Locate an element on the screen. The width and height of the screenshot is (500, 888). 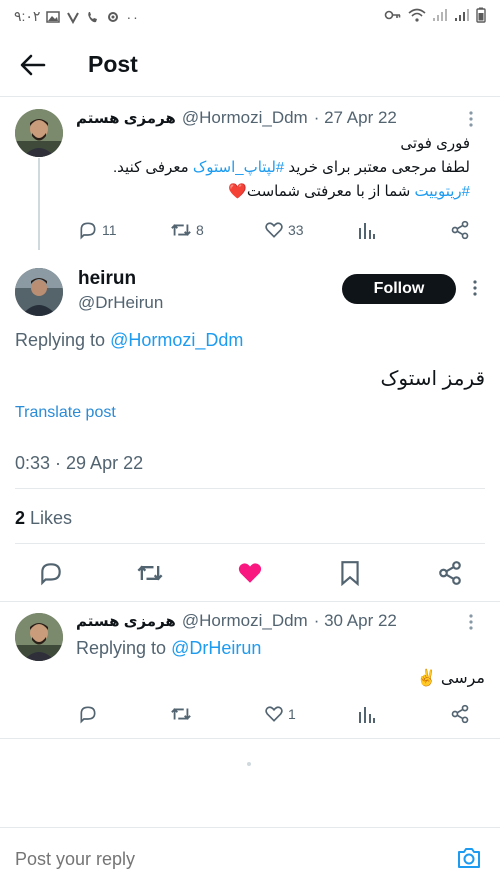
top-app-bar: Post is located at coordinates (250, 65).